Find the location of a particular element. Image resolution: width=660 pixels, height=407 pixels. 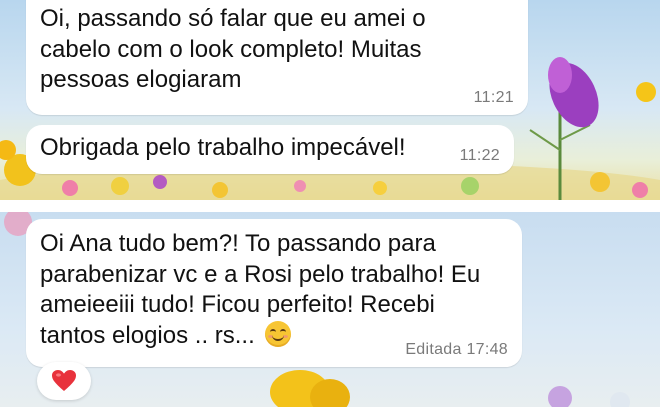

message-timestamp: 11:22 is located at coordinates (479, 155).